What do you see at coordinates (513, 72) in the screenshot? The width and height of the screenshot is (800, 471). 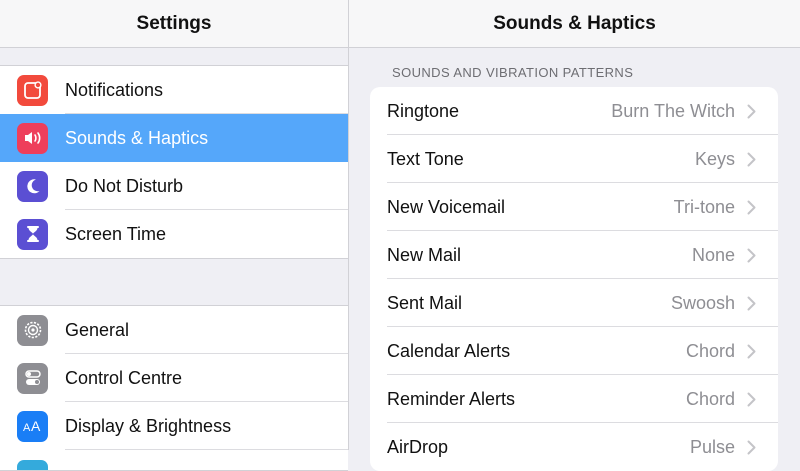 I see `section-header: SOUNDS AND VIBRATION PATTERNS` at bounding box center [513, 72].